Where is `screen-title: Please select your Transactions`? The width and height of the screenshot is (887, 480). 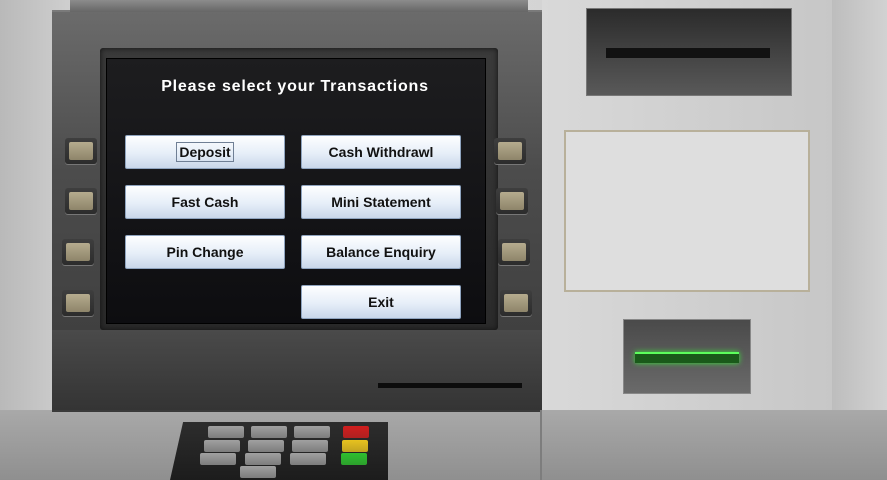 screen-title: Please select your Transactions is located at coordinates (295, 86).